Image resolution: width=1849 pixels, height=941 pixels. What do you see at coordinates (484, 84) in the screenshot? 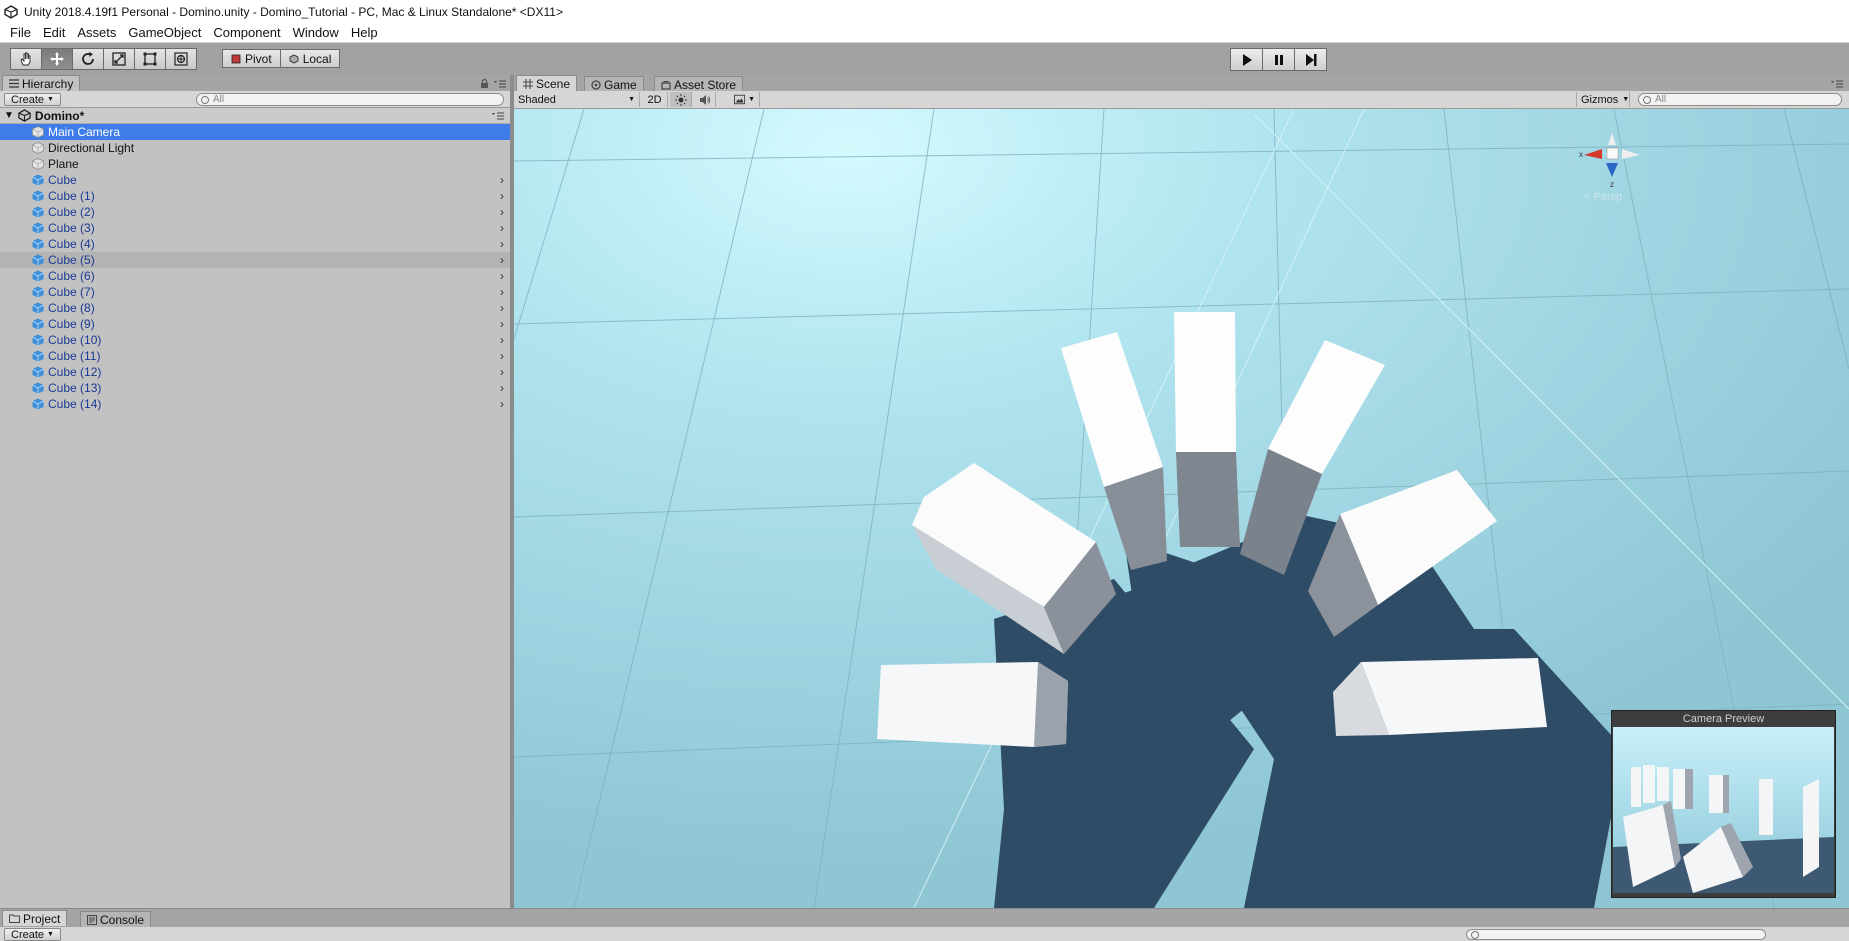
I see `lock-icon` at bounding box center [484, 84].